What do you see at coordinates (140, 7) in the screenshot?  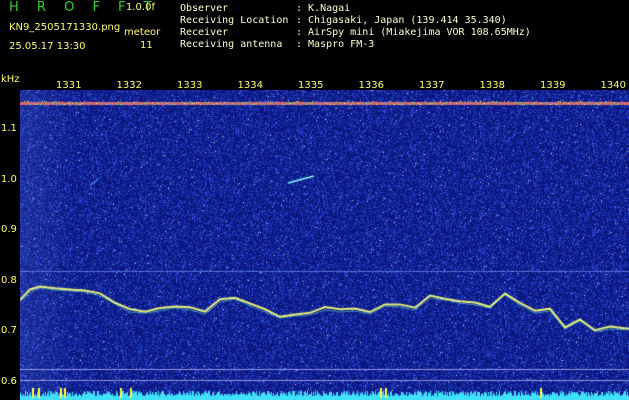 I see `version-label: 1.0.0f` at bounding box center [140, 7].